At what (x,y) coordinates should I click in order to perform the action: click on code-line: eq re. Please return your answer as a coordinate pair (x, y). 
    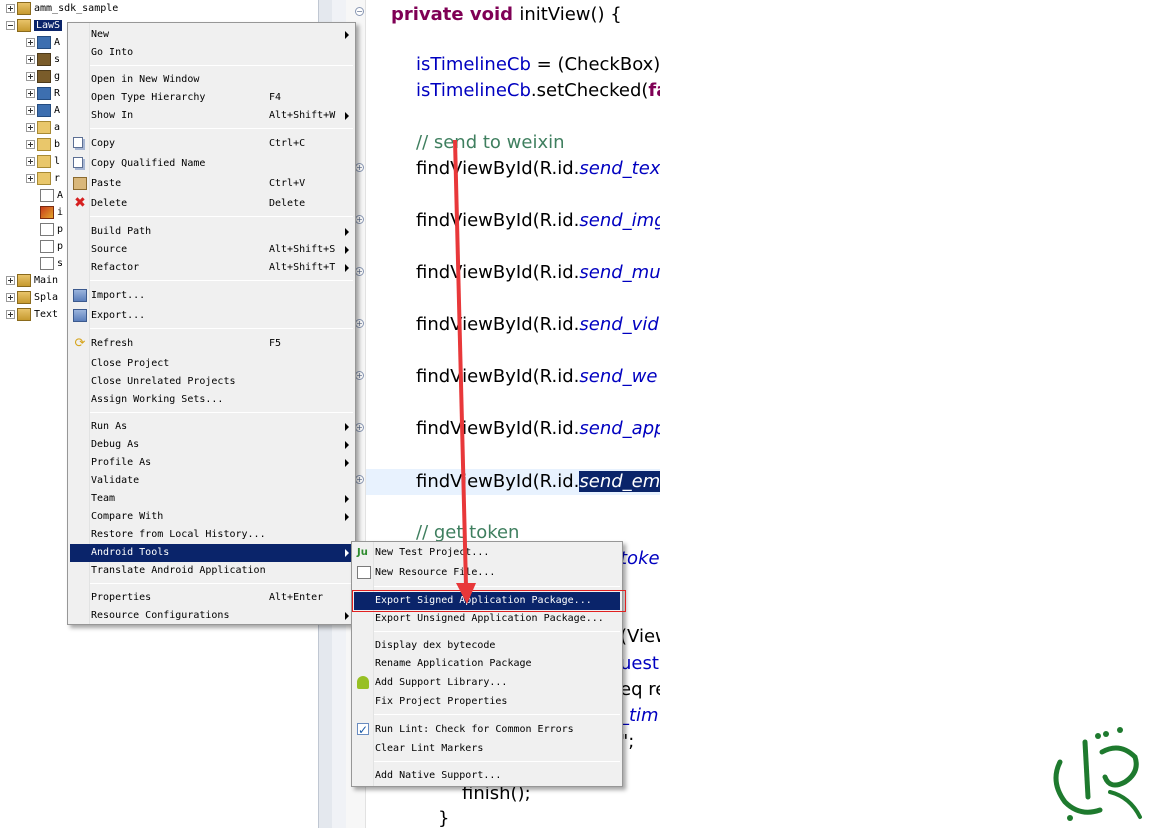
    Looking at the image, I should click on (640, 689).